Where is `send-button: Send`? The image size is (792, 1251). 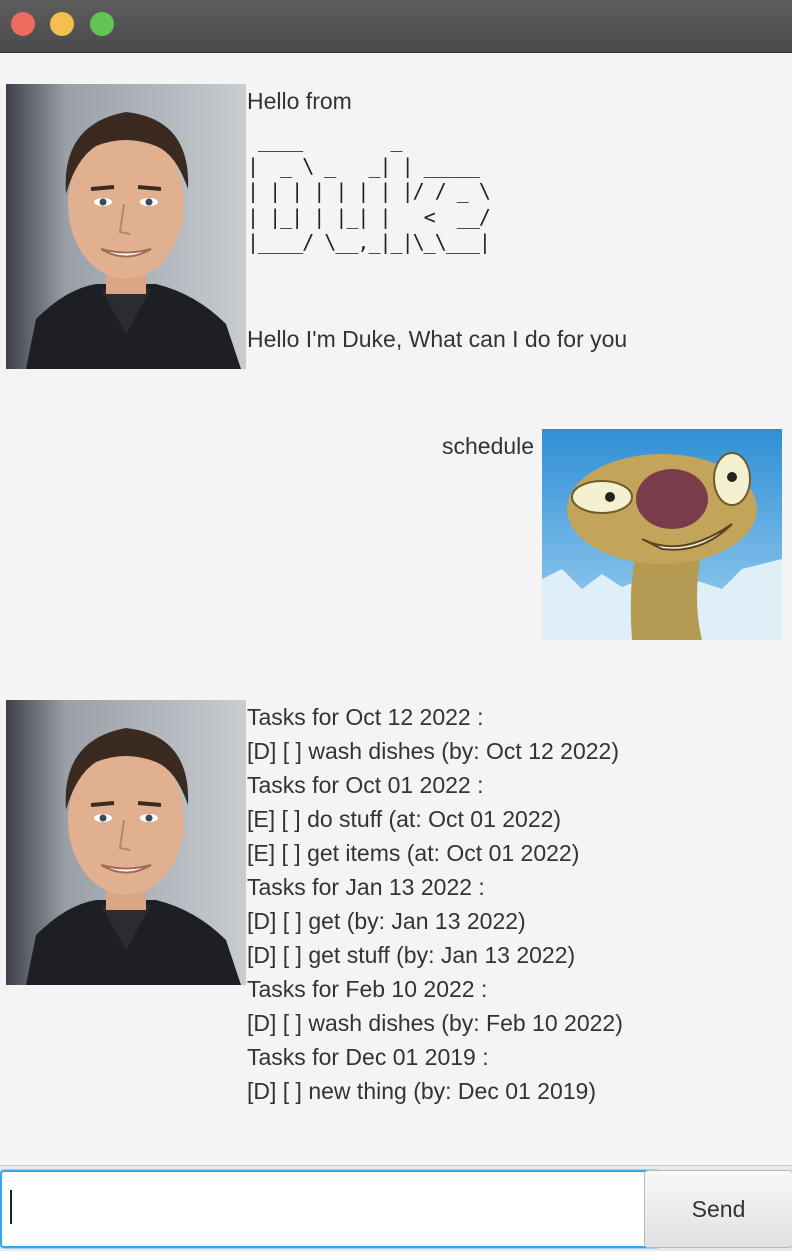 send-button: Send is located at coordinates (718, 1209).